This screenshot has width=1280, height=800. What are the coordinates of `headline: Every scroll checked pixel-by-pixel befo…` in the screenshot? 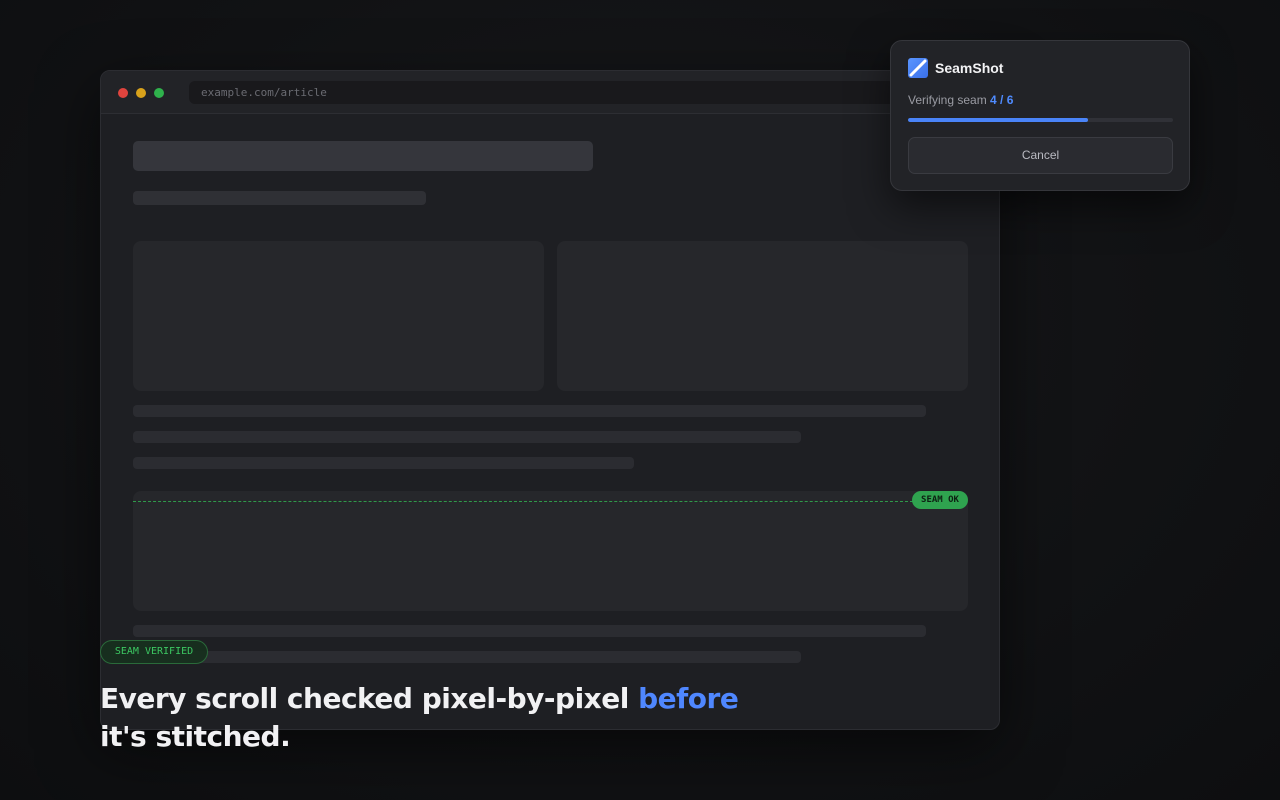 It's located at (450, 718).